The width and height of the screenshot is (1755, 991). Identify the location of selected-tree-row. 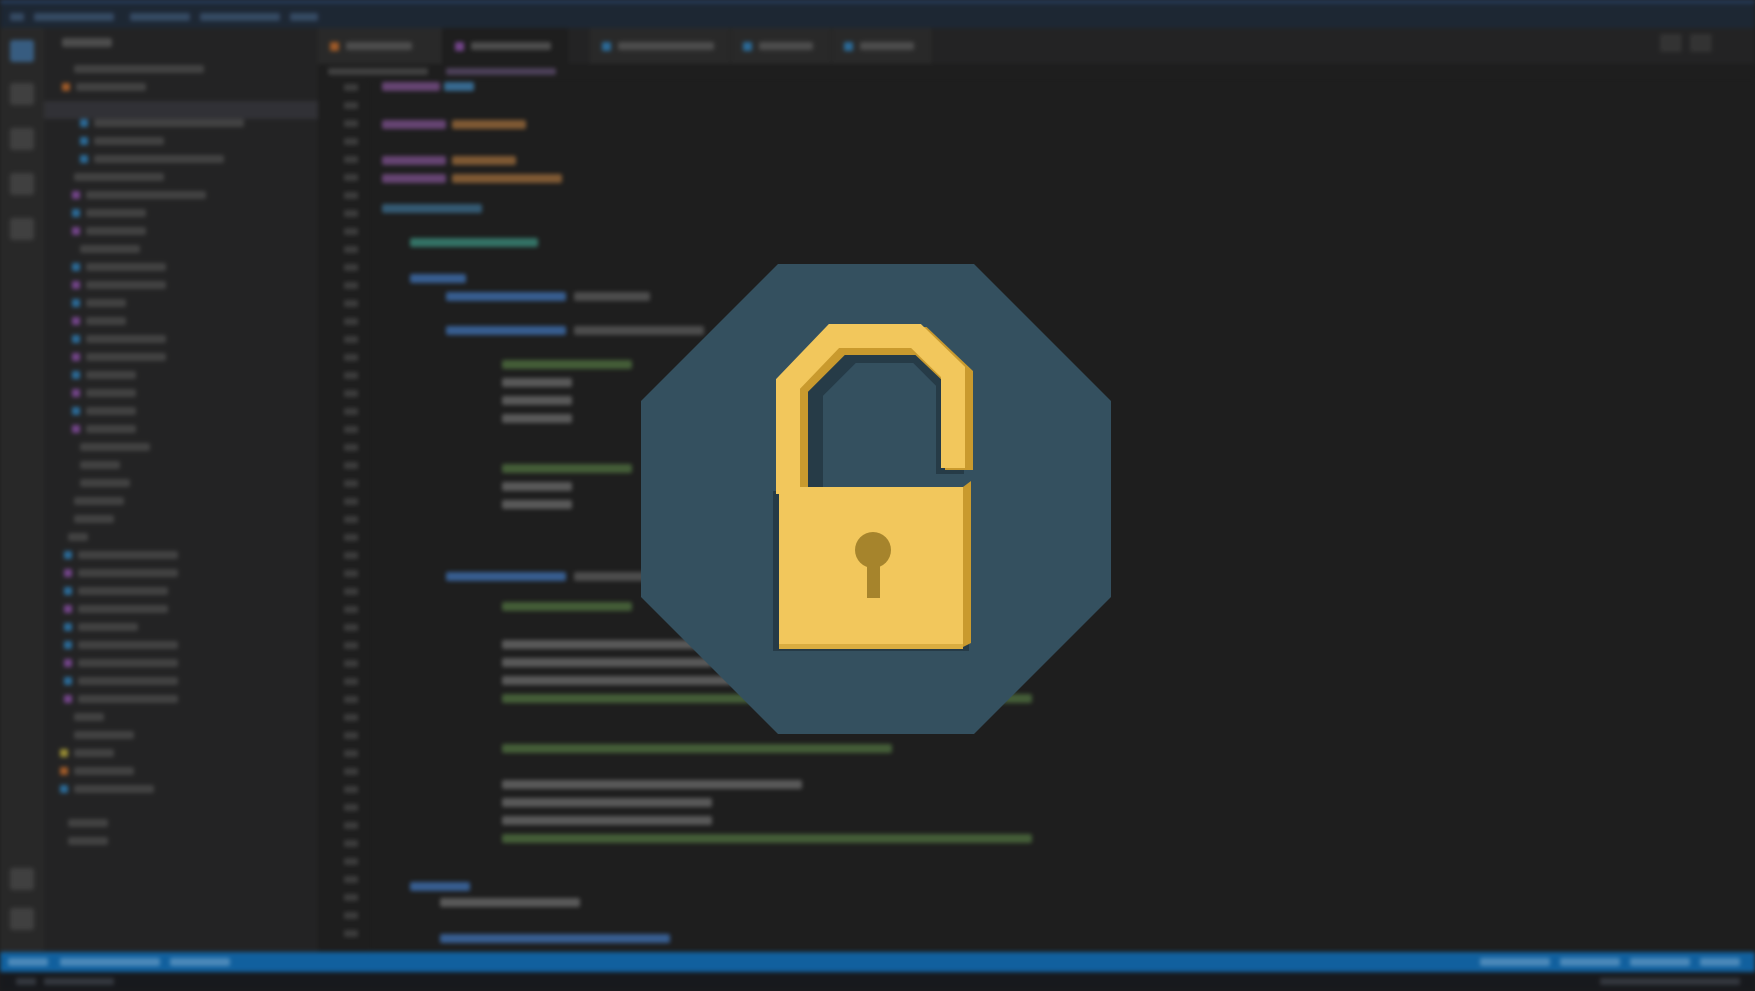
(181, 110).